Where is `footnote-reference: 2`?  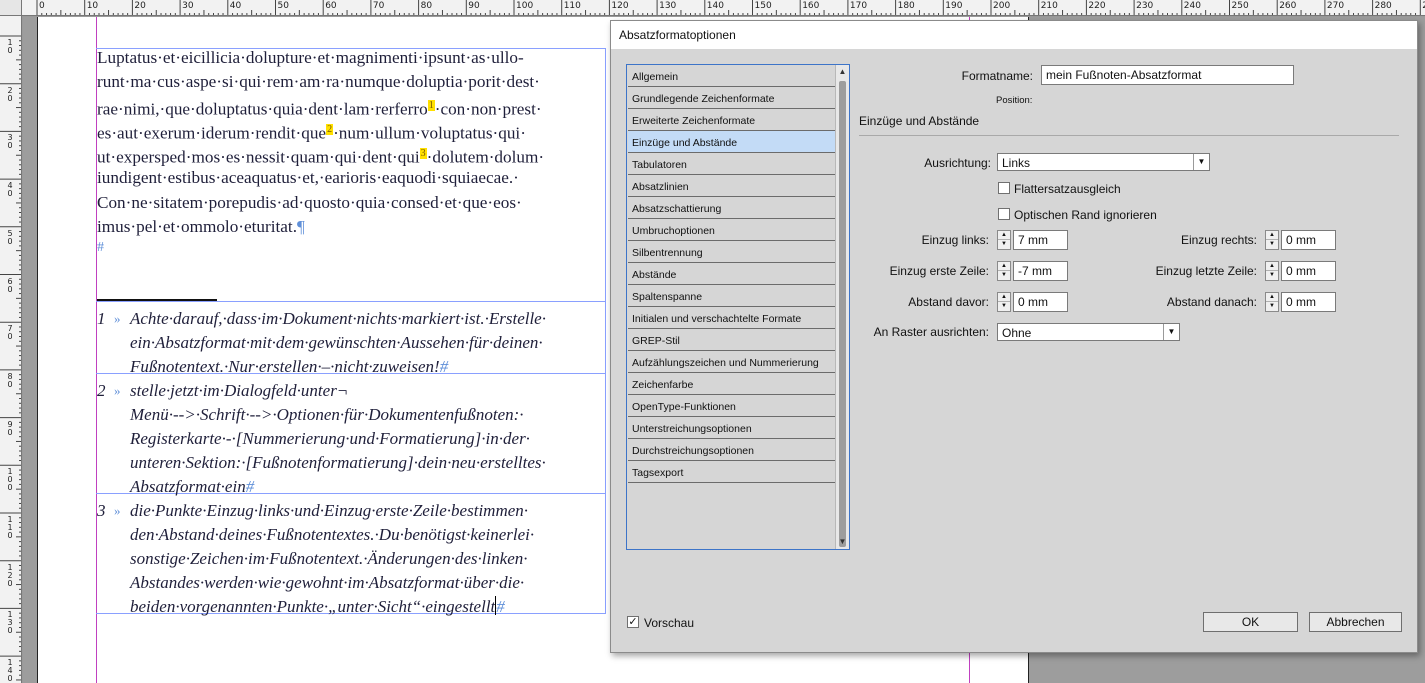
footnote-reference: 2 is located at coordinates (330, 130).